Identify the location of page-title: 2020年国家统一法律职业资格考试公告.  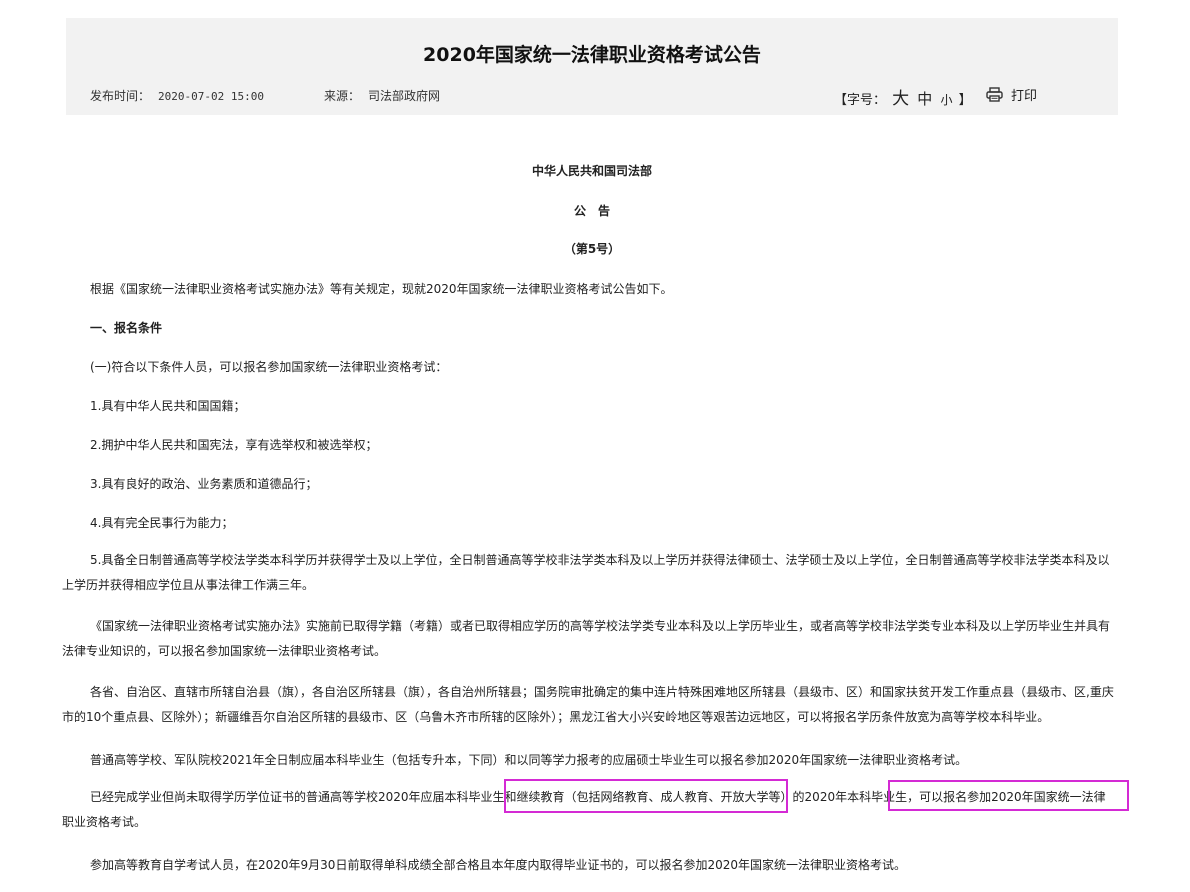
(592, 55).